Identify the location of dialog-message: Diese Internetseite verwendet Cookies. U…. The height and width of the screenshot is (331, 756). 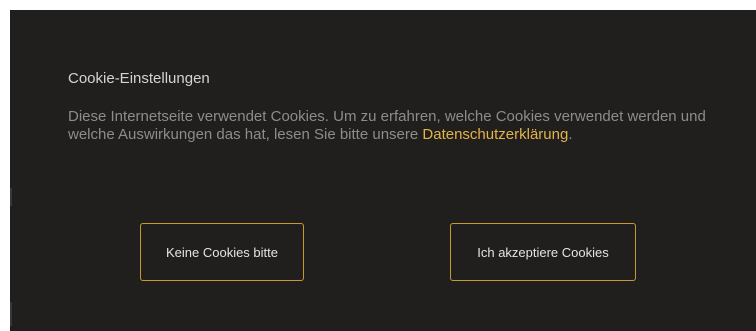
(388, 126).